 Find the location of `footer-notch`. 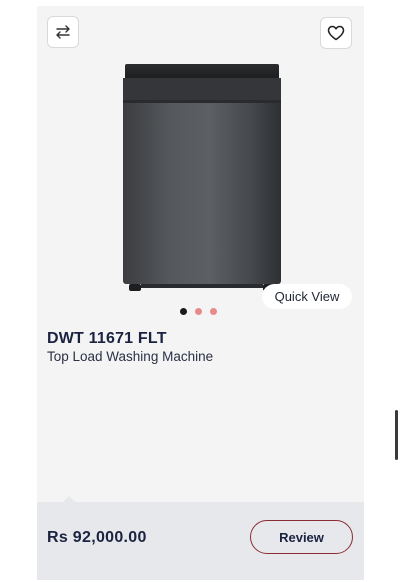

footer-notch is located at coordinates (69, 499).